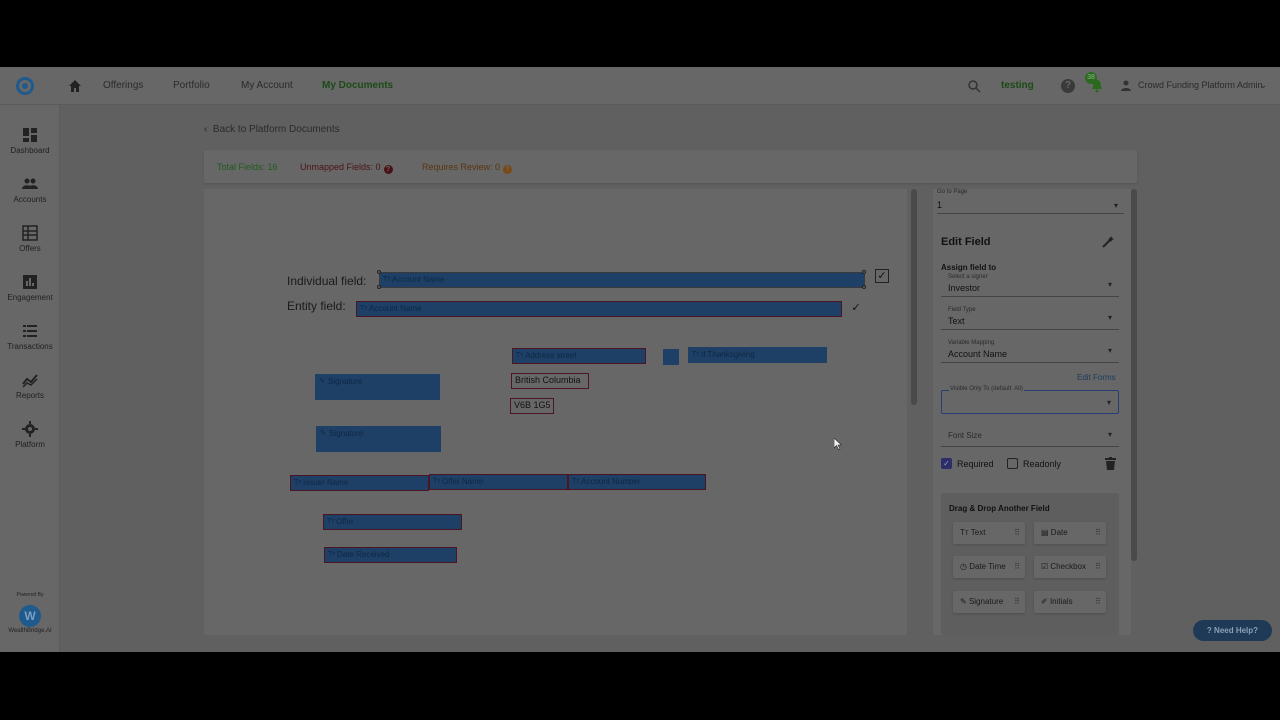 The image size is (1280, 720). What do you see at coordinates (1091, 78) in the screenshot?
I see `notification-badge: 38` at bounding box center [1091, 78].